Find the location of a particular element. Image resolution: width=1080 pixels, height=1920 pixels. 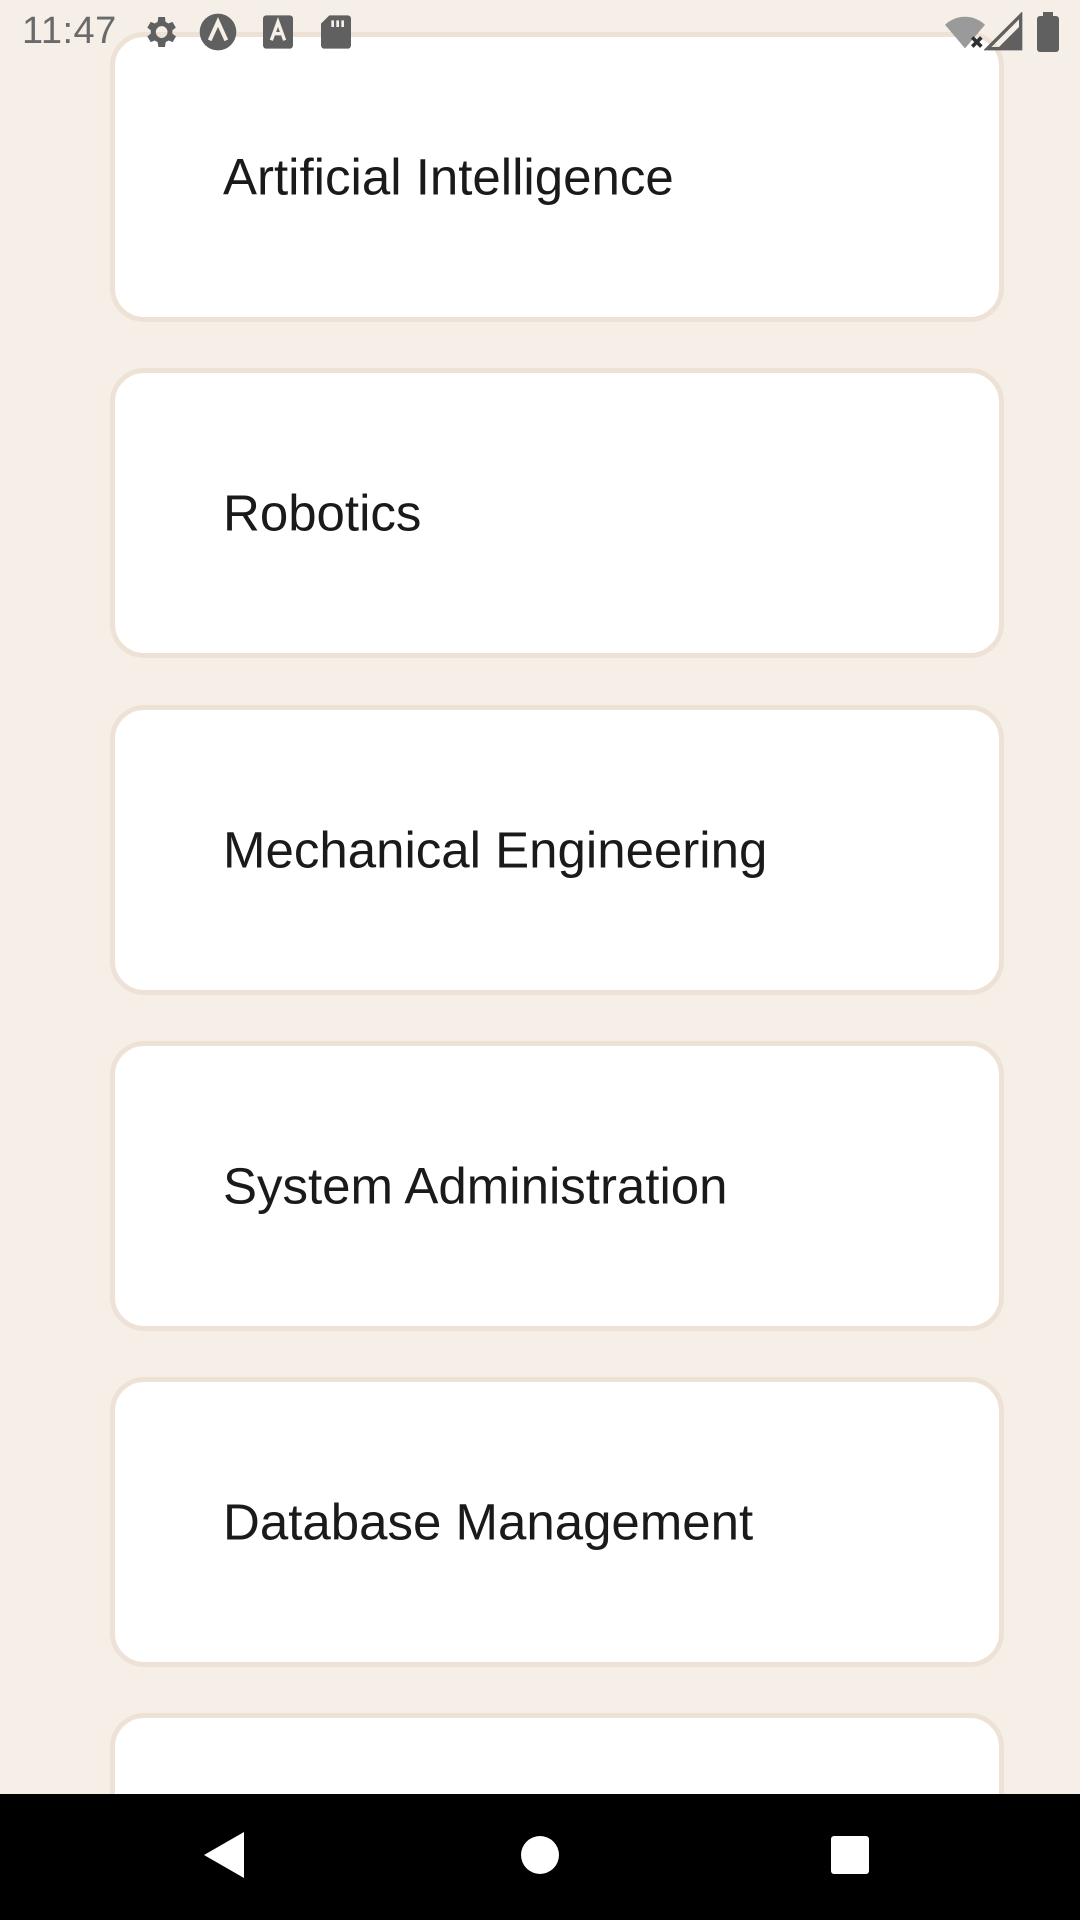

list-item: Database Management is located at coordinates (557, 1522).